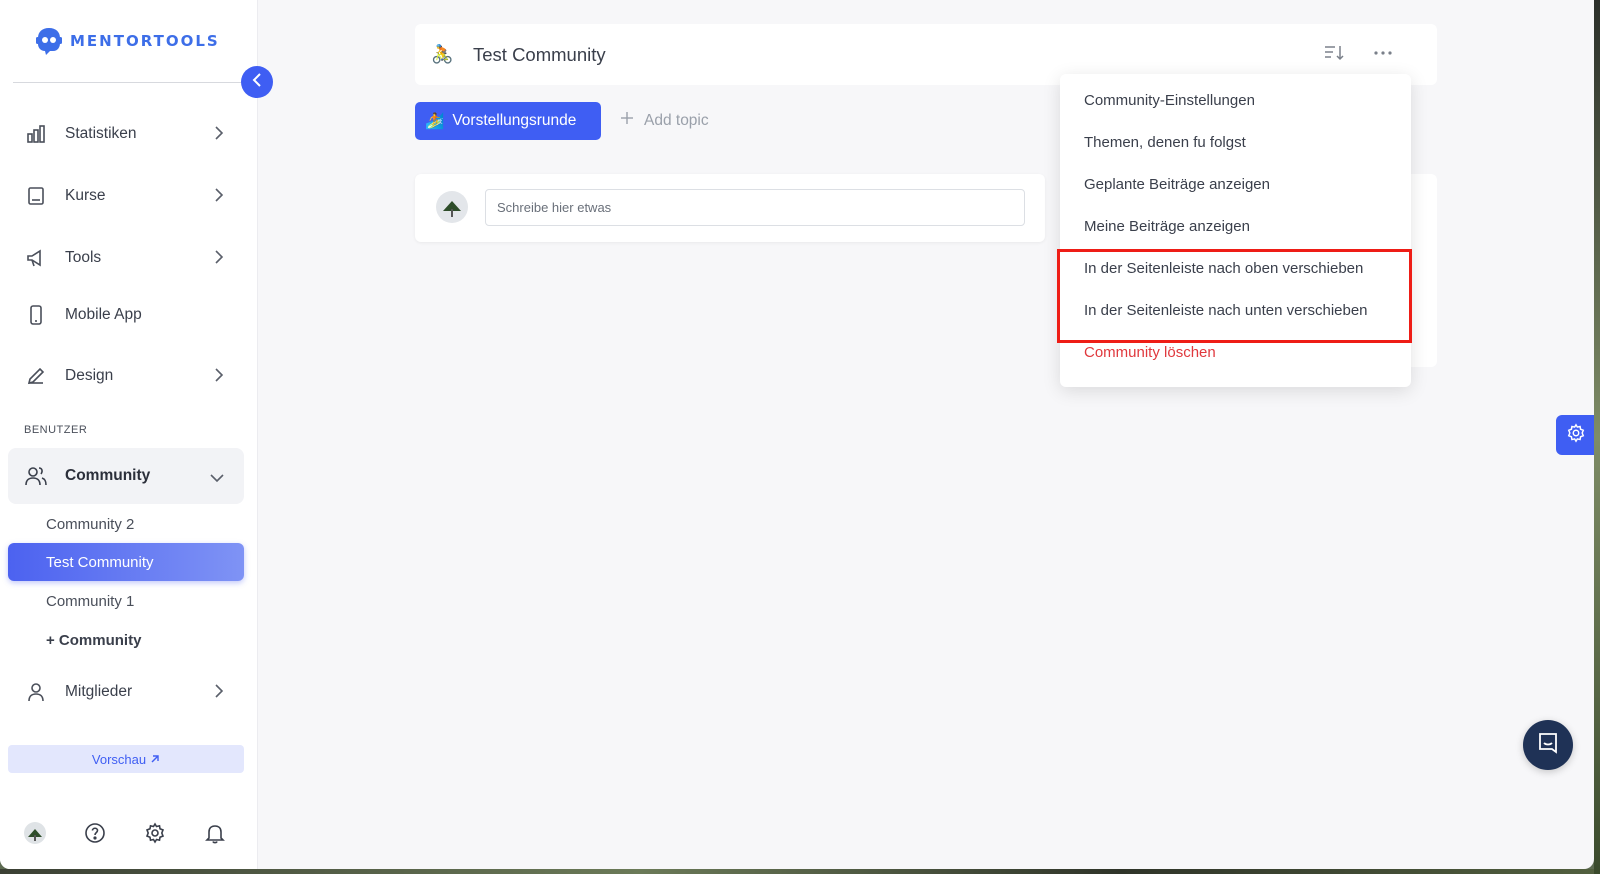 Image resolution: width=1600 pixels, height=874 pixels. I want to click on plus-icon, so click(627, 120).